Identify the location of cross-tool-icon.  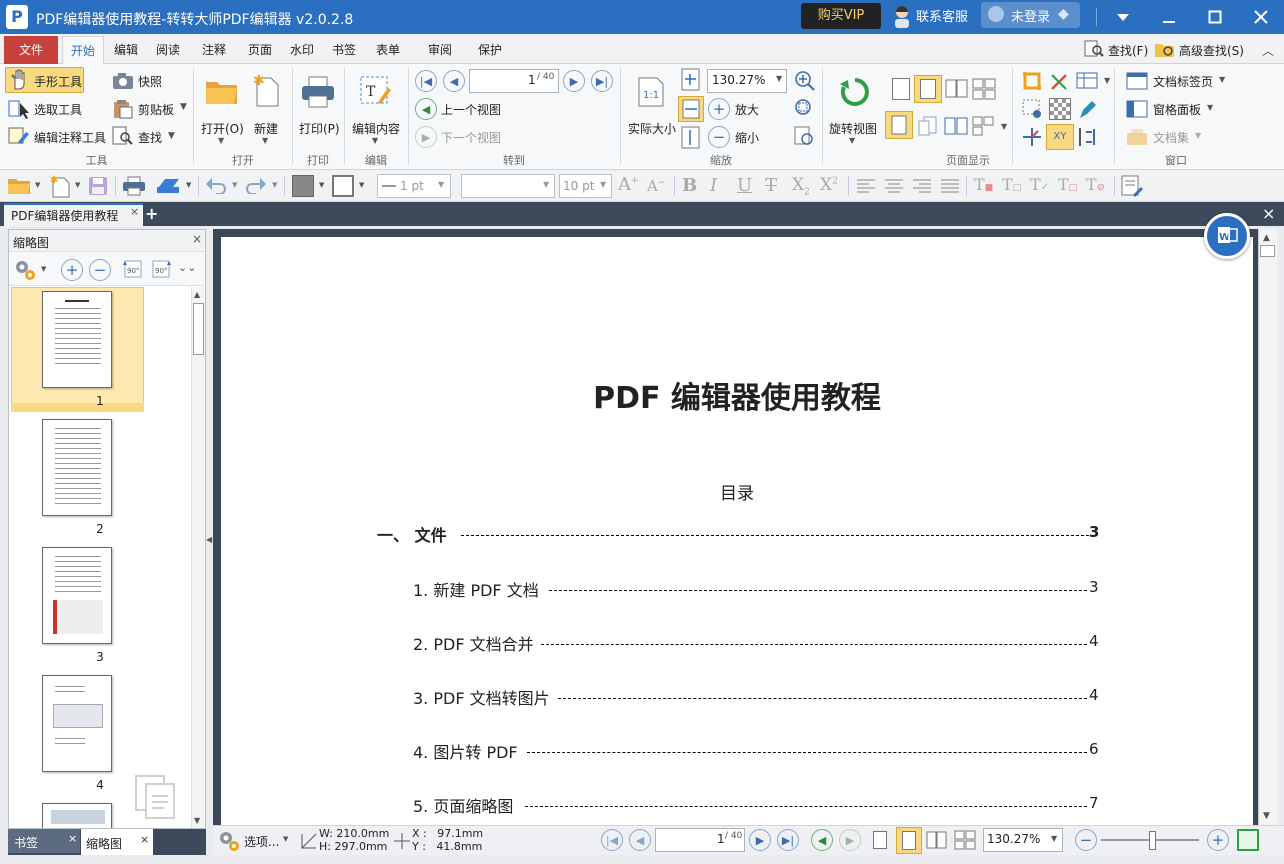
(1032, 137).